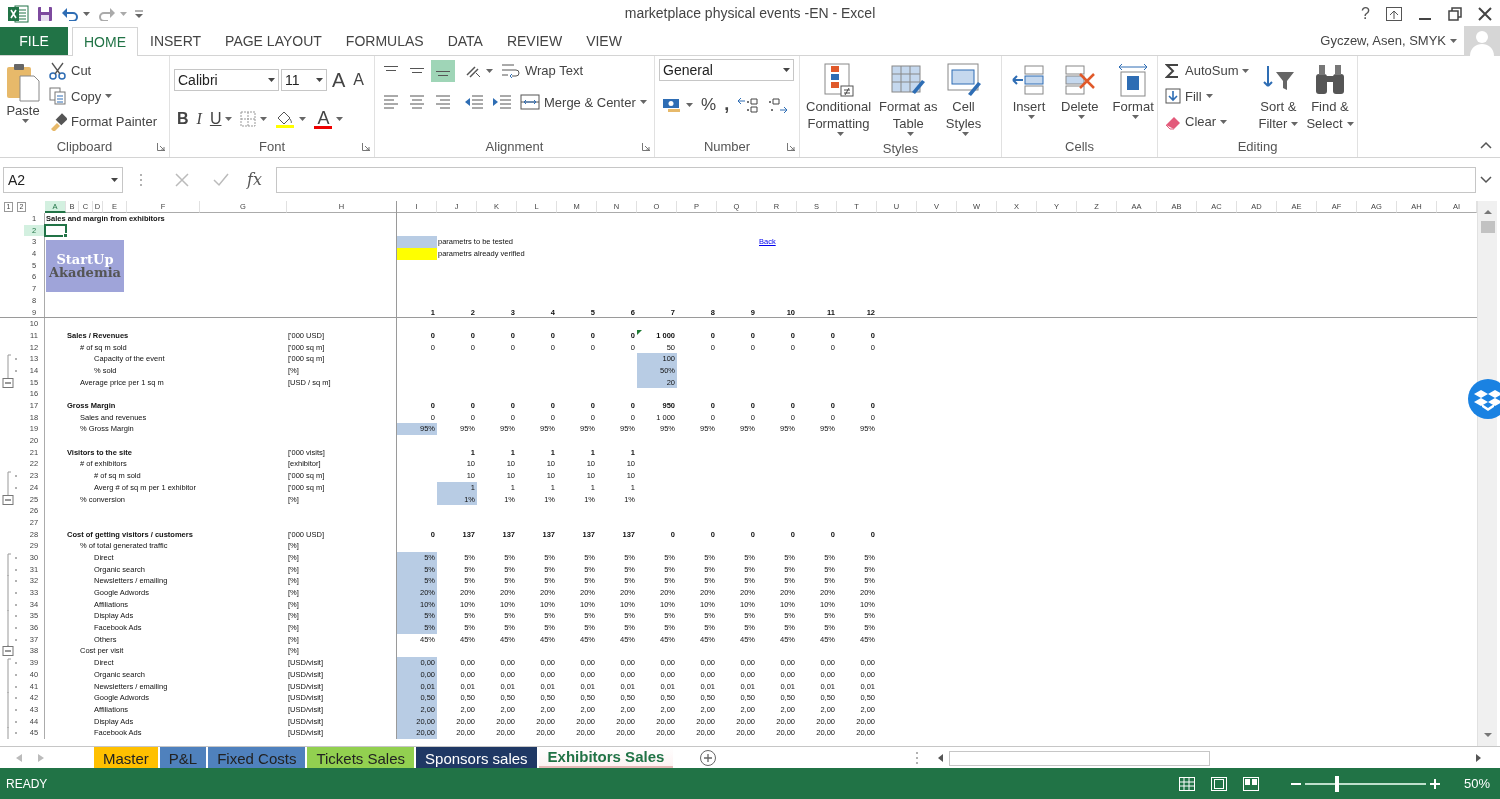  Describe the element at coordinates (1080, 98) in the screenshot. I see `delete-button: Delete` at that location.